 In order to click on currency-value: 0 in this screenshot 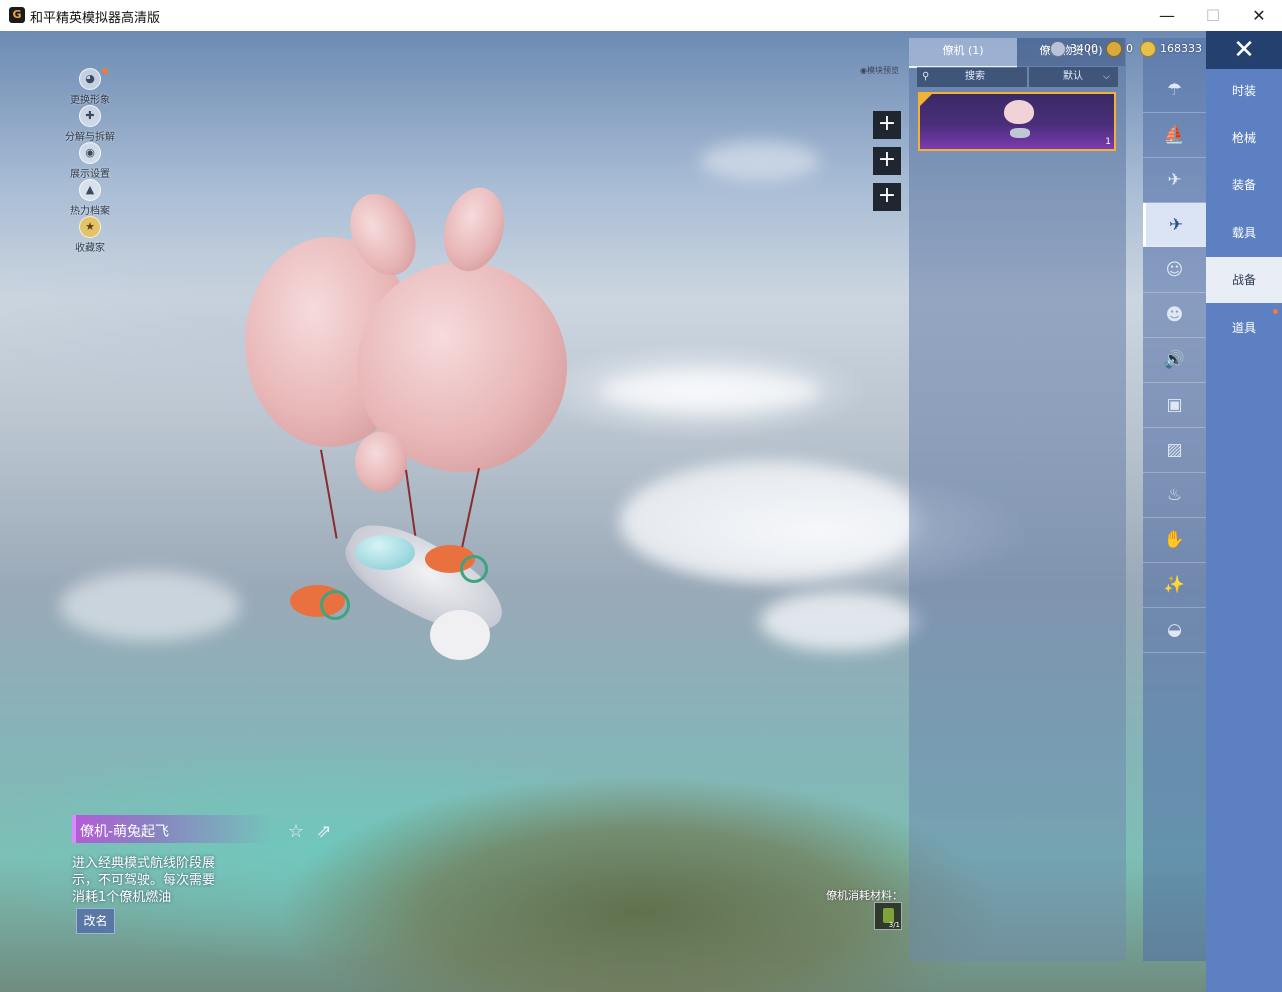, I will do `click(1129, 48)`.